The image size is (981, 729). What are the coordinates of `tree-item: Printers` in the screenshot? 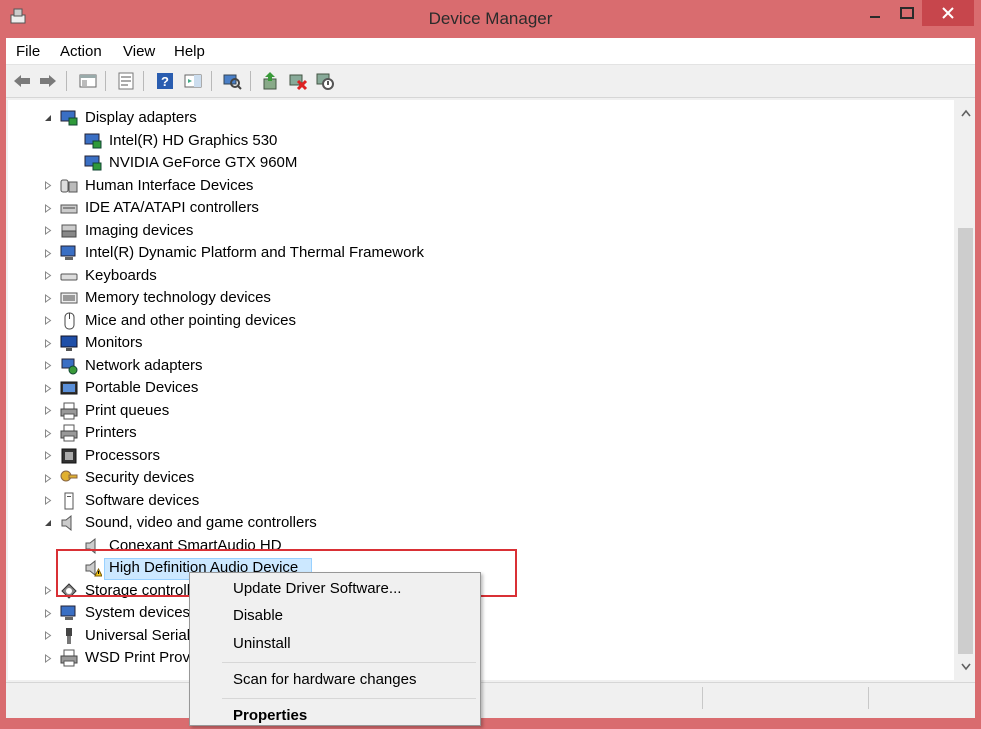 It's located at (481, 433).